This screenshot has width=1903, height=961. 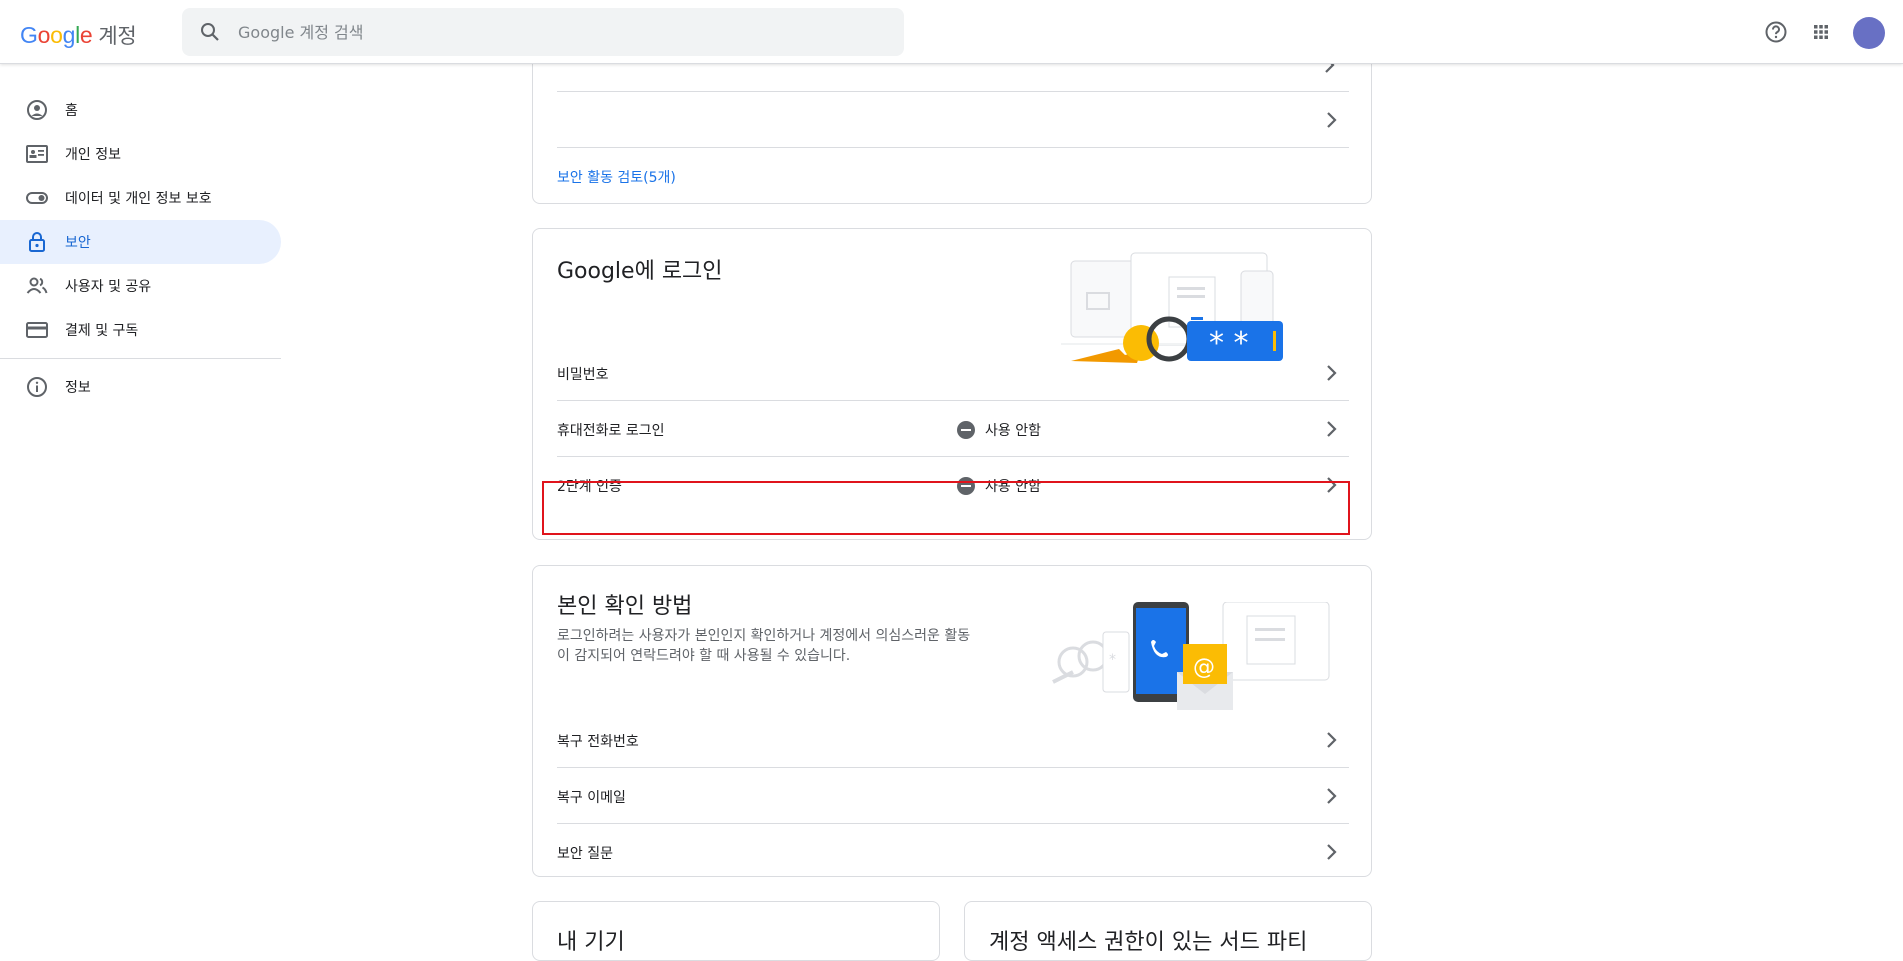 I want to click on logo-letter: g, so click(x=69, y=35).